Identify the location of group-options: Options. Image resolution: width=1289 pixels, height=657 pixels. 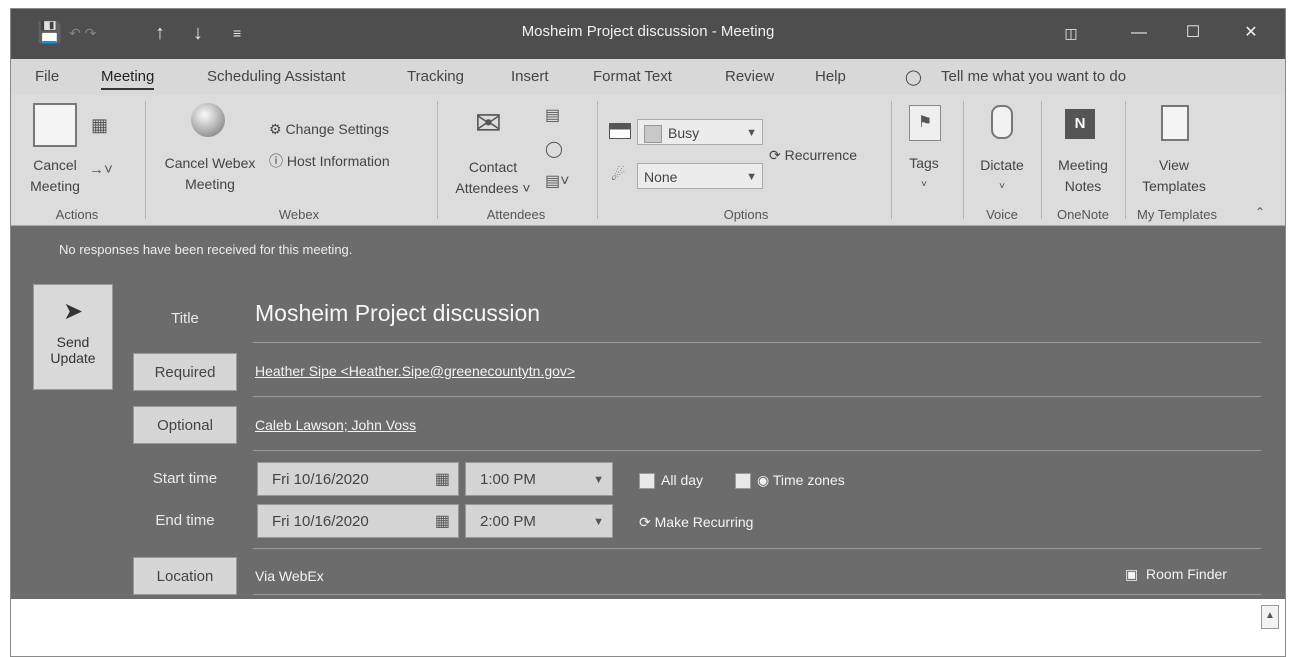
(746, 214).